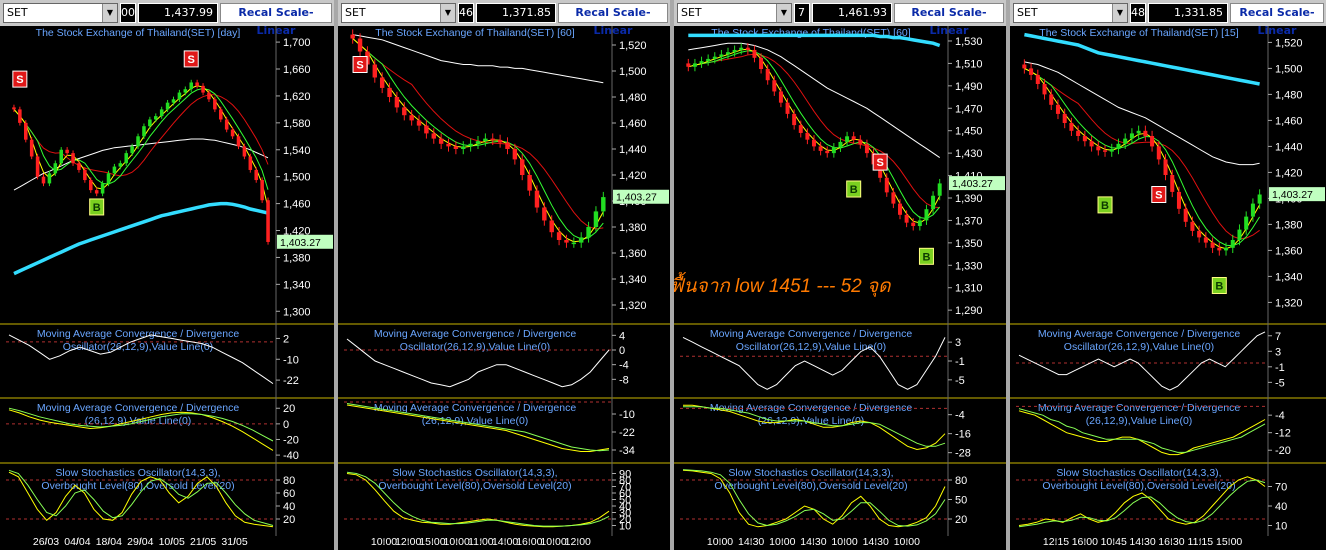  What do you see at coordinates (172, 542) in the screenshot?
I see `x-tick-label: 10/05` at bounding box center [172, 542].